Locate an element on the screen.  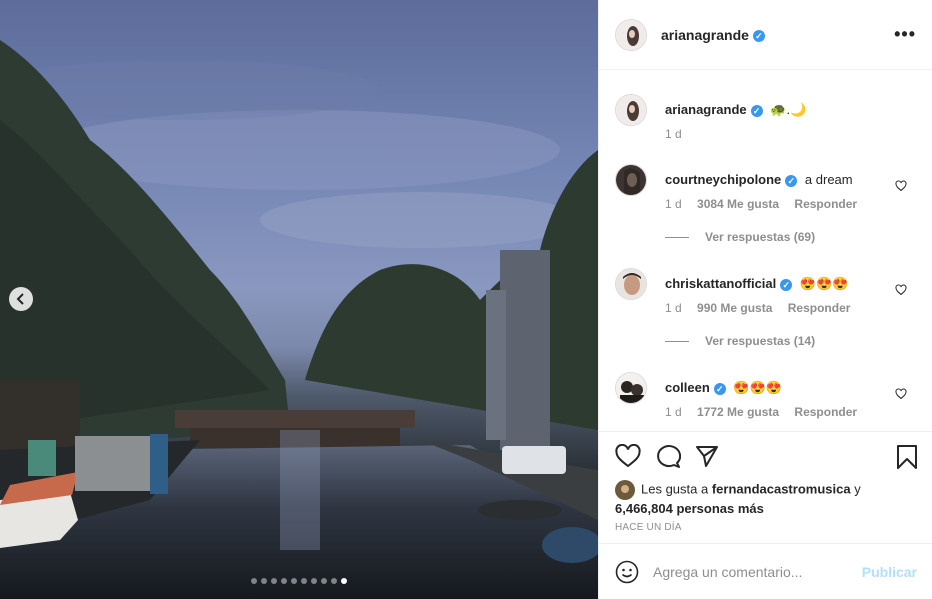
previous-slide-button is located at coordinates (21, 299).